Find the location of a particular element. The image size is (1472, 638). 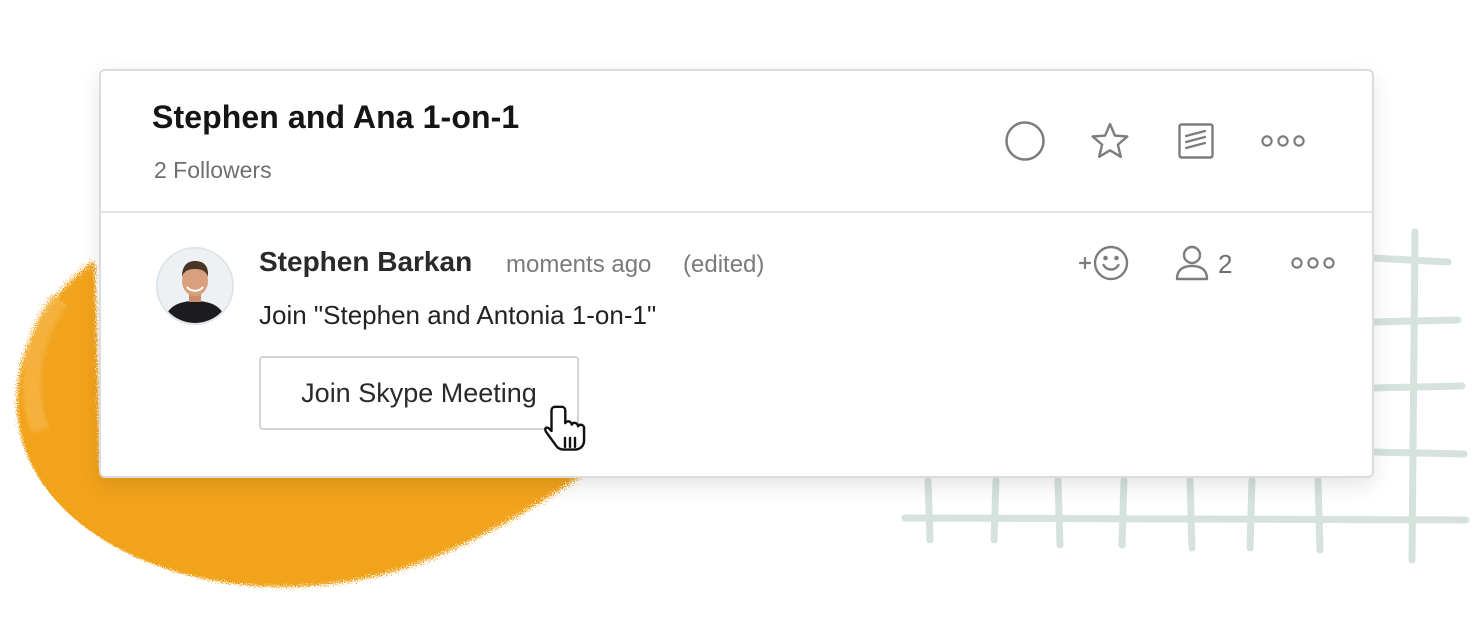

add-reaction-icon is located at coordinates (1105, 263).